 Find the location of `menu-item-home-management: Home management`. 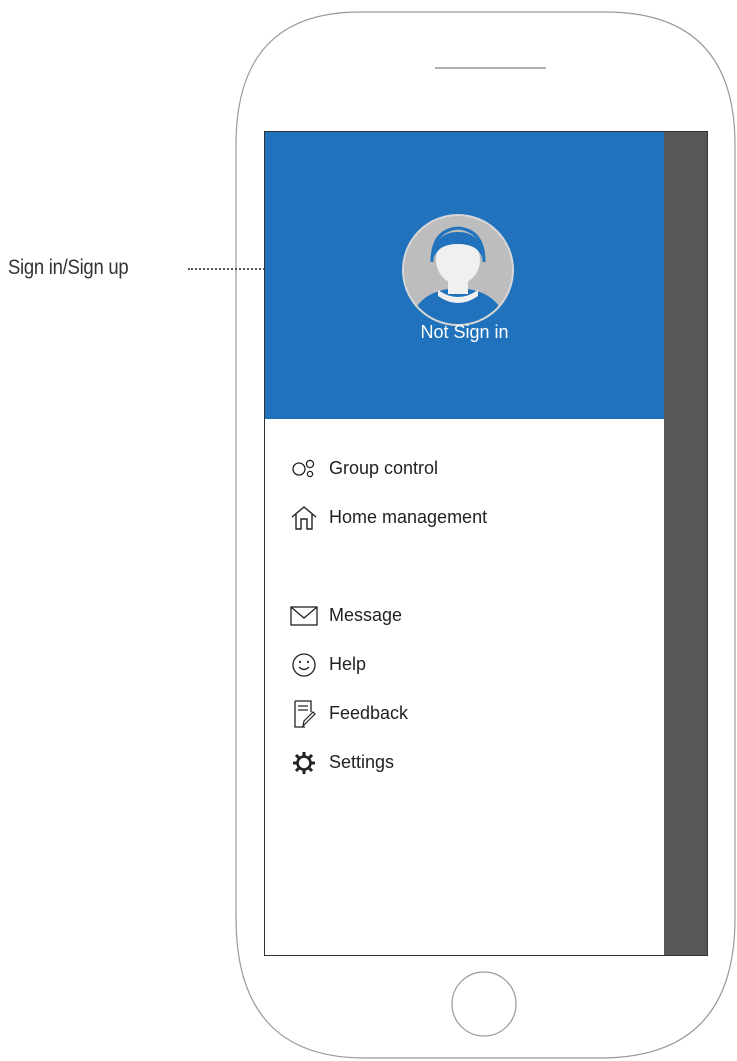

menu-item-home-management: Home management is located at coordinates (469, 517).